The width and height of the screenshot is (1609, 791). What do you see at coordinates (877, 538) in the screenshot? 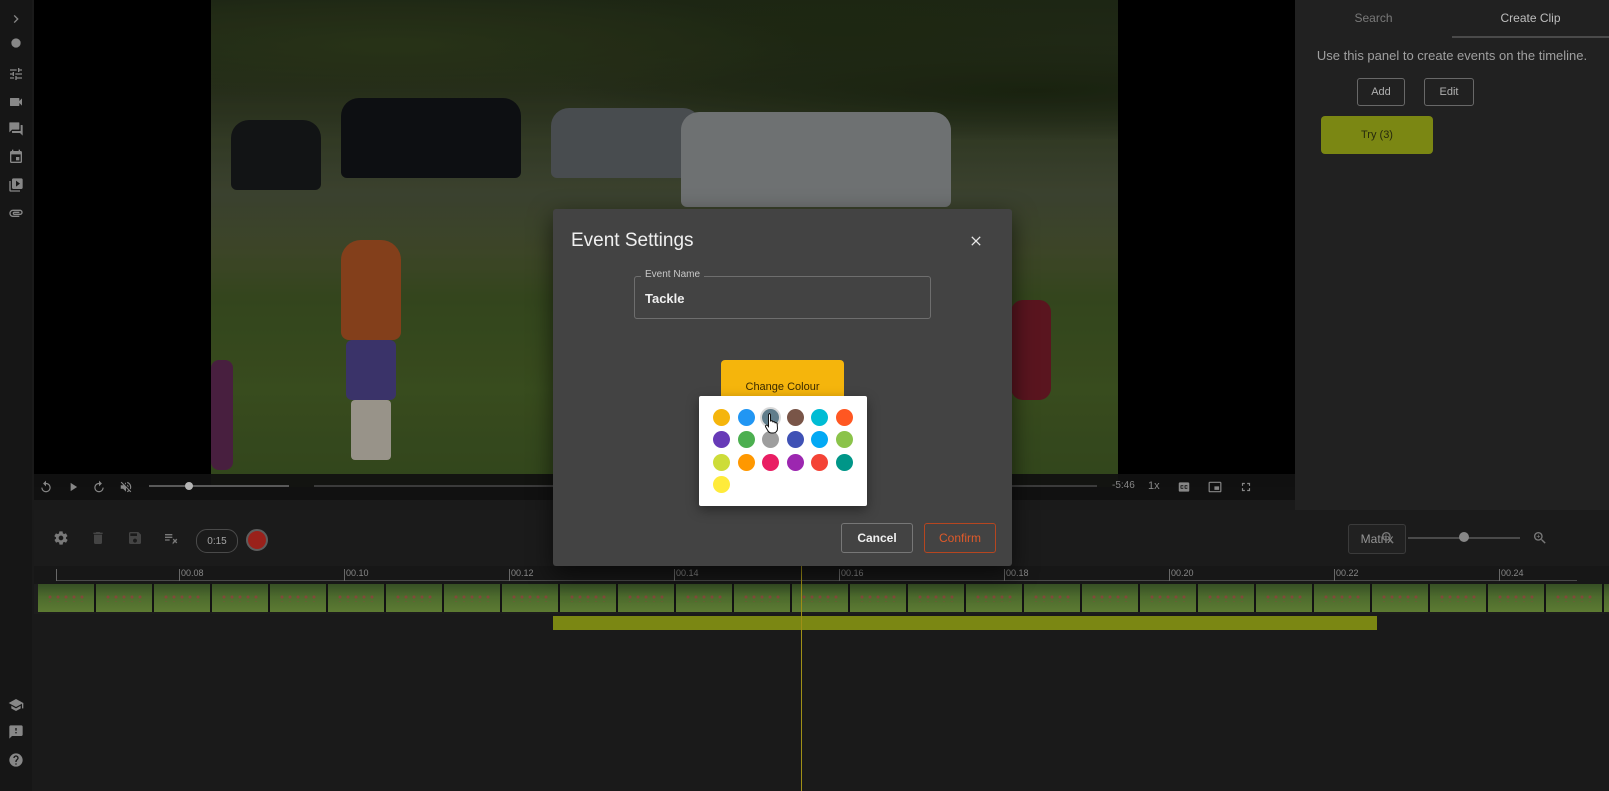
I see `cancel-button: Cancel` at bounding box center [877, 538].